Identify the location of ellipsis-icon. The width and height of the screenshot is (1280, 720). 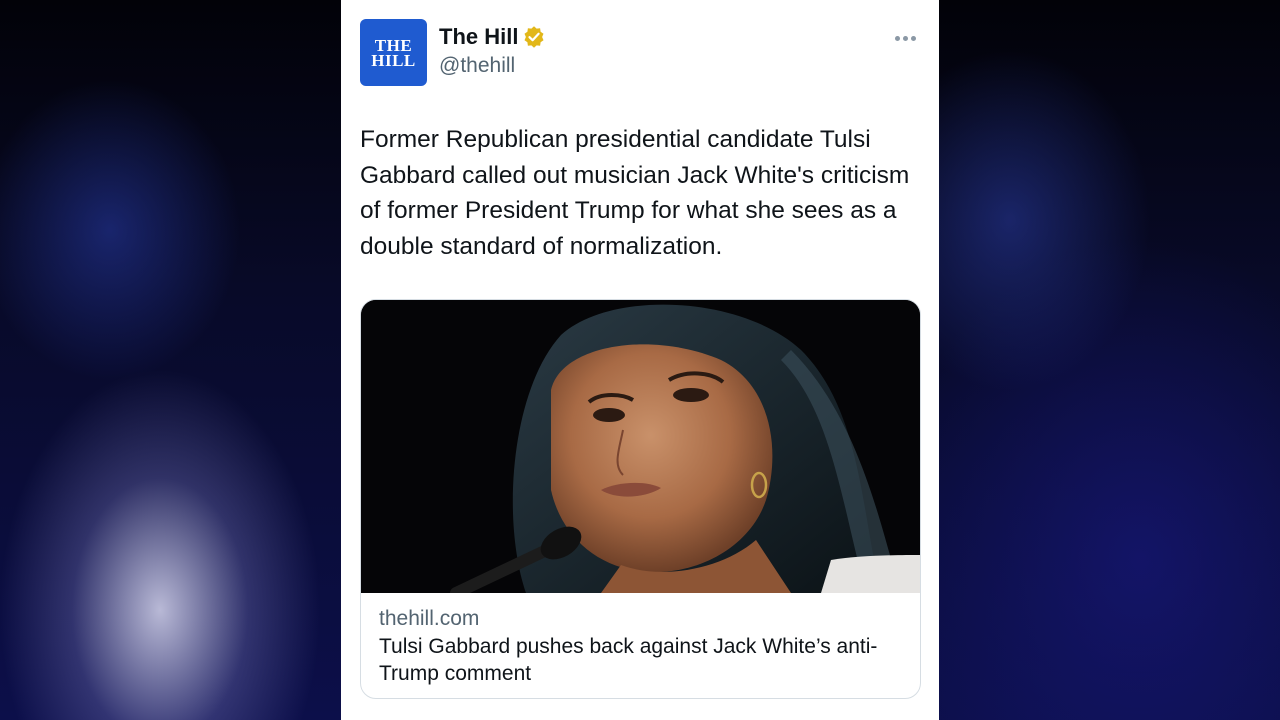
(905, 38).